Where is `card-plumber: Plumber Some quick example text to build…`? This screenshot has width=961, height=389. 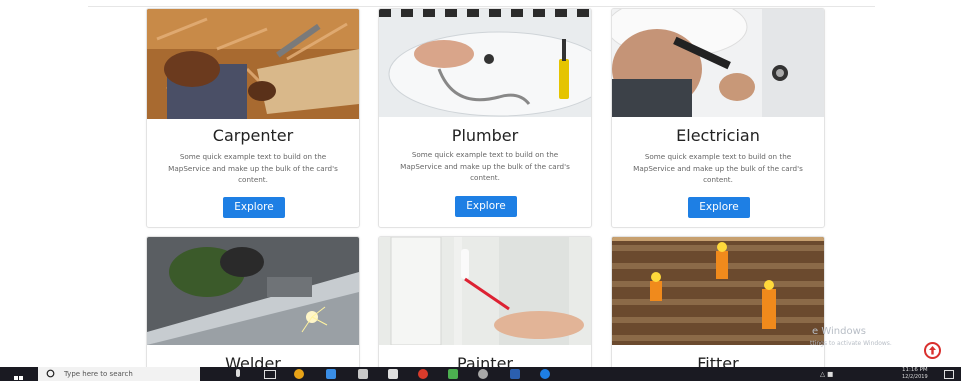
card-plumber: Plumber Some quick example text to build… is located at coordinates (485, 118).